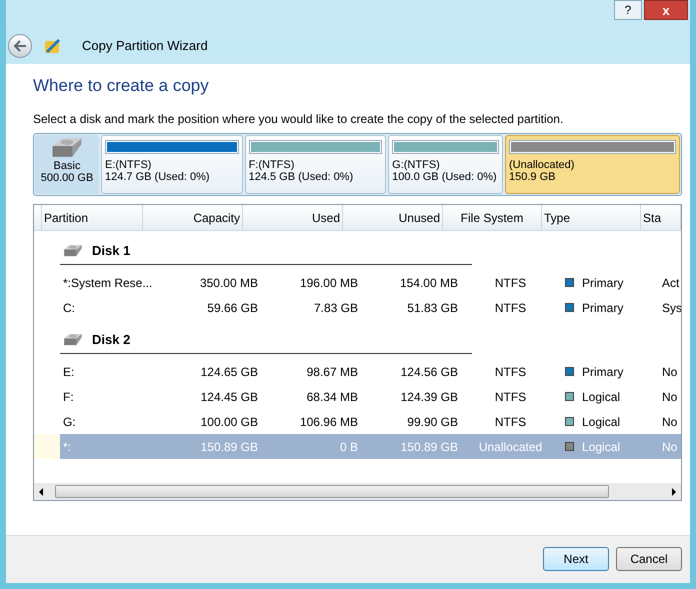  What do you see at coordinates (628, 10) in the screenshot?
I see `help-button: ?` at bounding box center [628, 10].